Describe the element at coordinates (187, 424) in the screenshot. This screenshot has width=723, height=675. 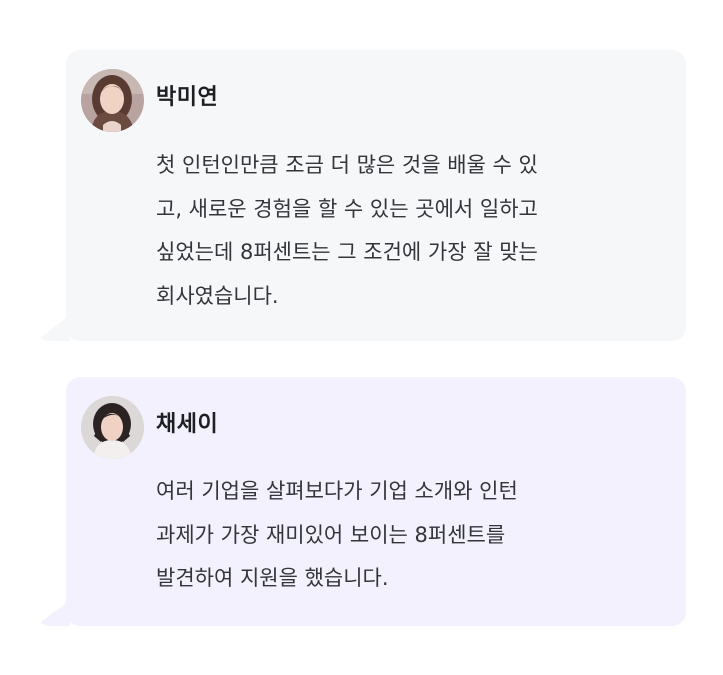
I see `author-name: 채세이` at that location.